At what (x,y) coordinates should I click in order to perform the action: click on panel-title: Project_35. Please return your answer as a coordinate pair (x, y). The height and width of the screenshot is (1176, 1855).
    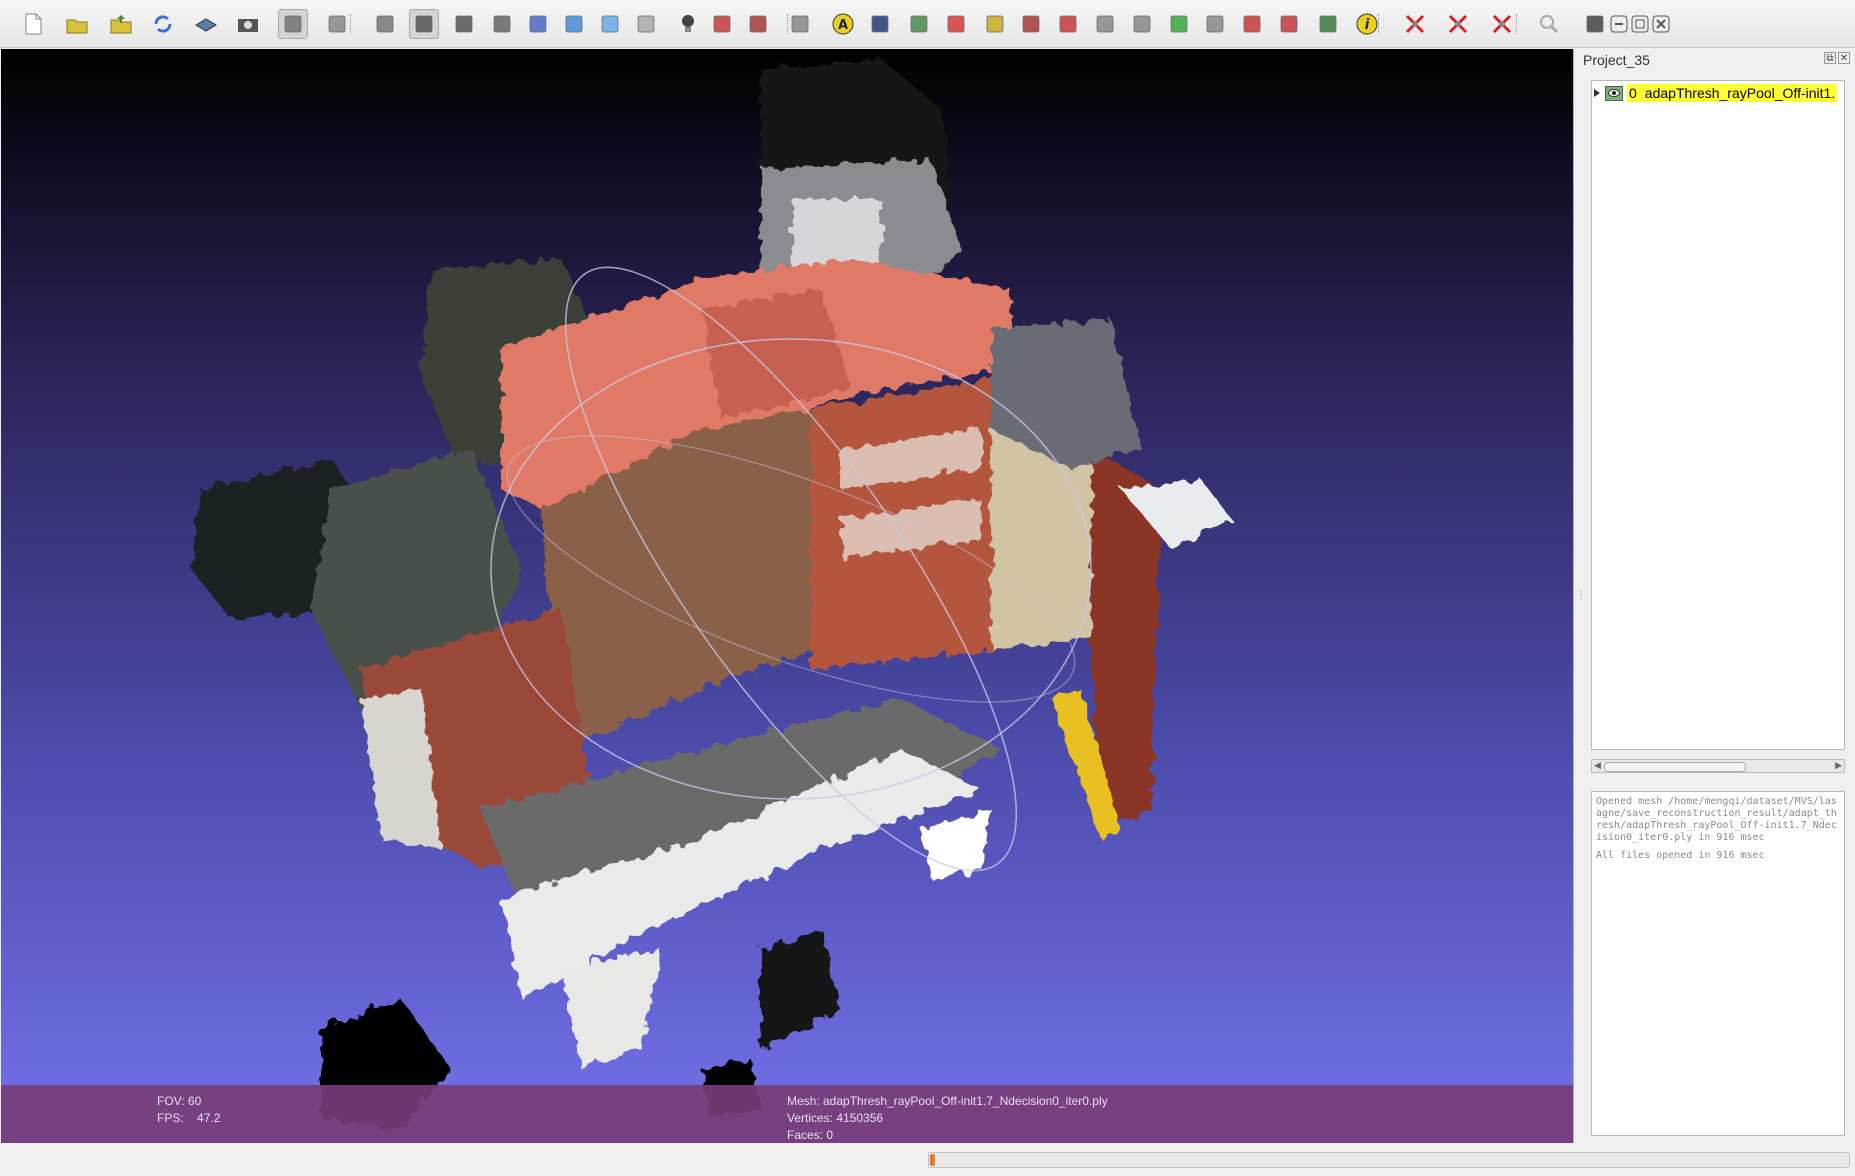
    Looking at the image, I should click on (1616, 60).